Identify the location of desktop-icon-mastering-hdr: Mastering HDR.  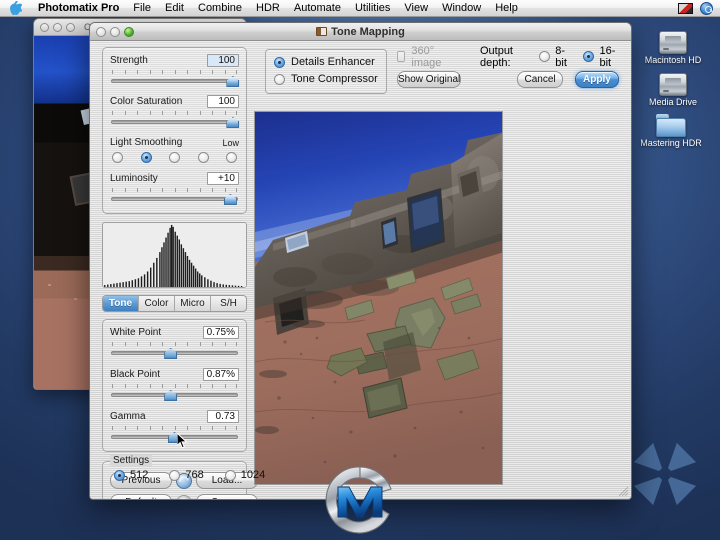
(671, 127).